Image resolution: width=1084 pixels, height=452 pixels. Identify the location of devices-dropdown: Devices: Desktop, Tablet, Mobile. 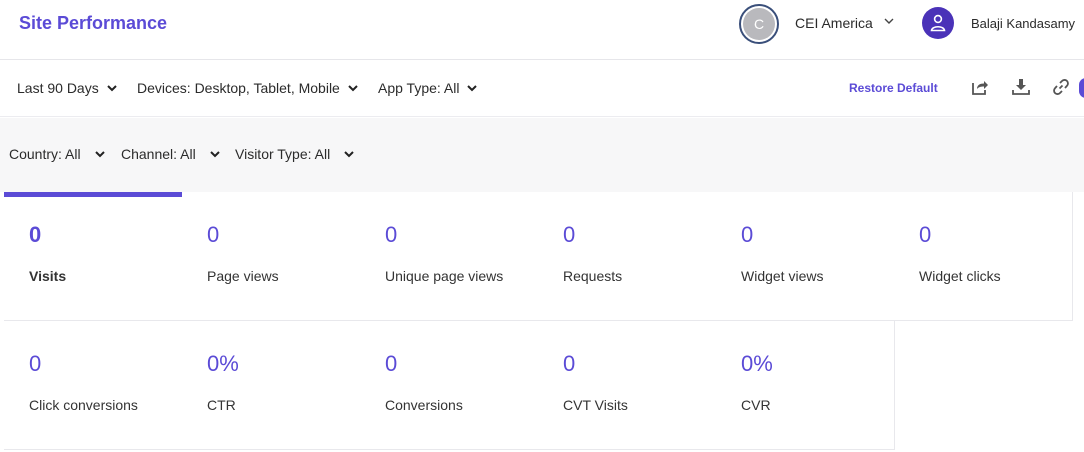
(247, 88).